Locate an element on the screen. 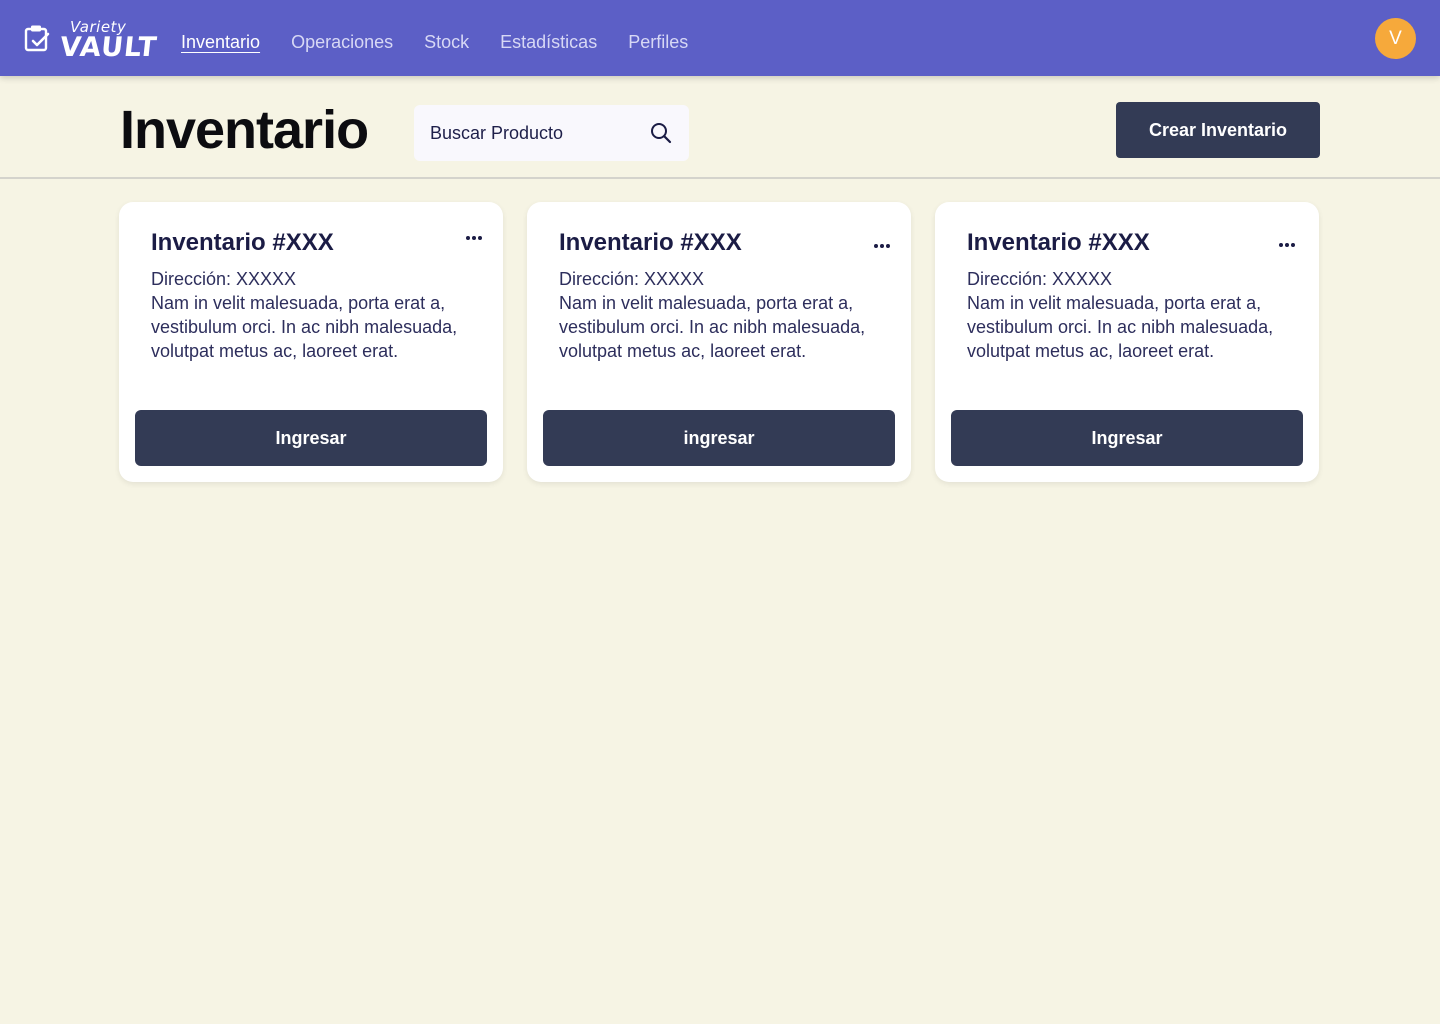 The width and height of the screenshot is (1440, 1024). nav-item-perfiles: Perfiles is located at coordinates (658, 42).